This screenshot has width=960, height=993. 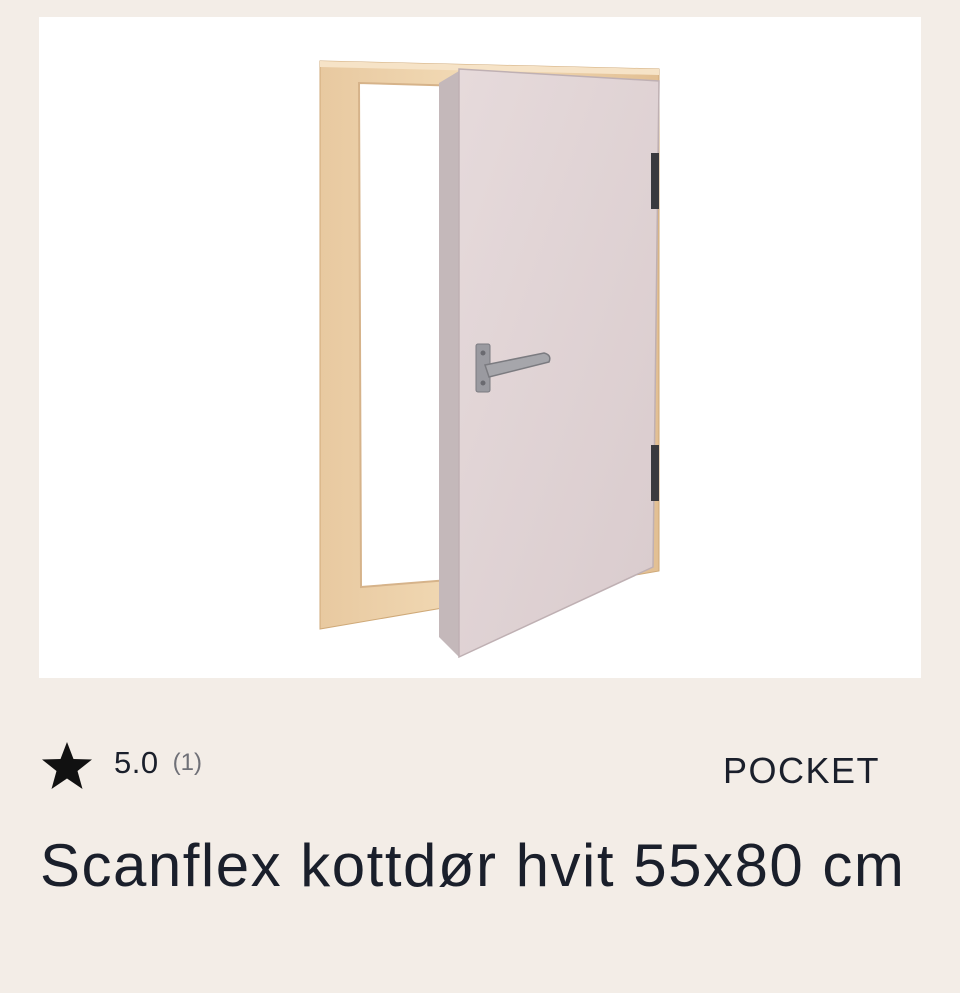 I want to click on hinge-bottom, so click(x=655, y=473).